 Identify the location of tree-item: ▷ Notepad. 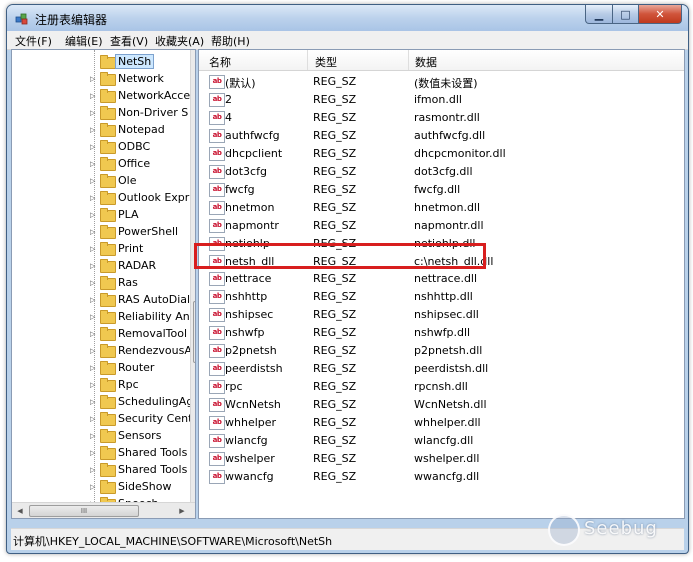
(103, 130).